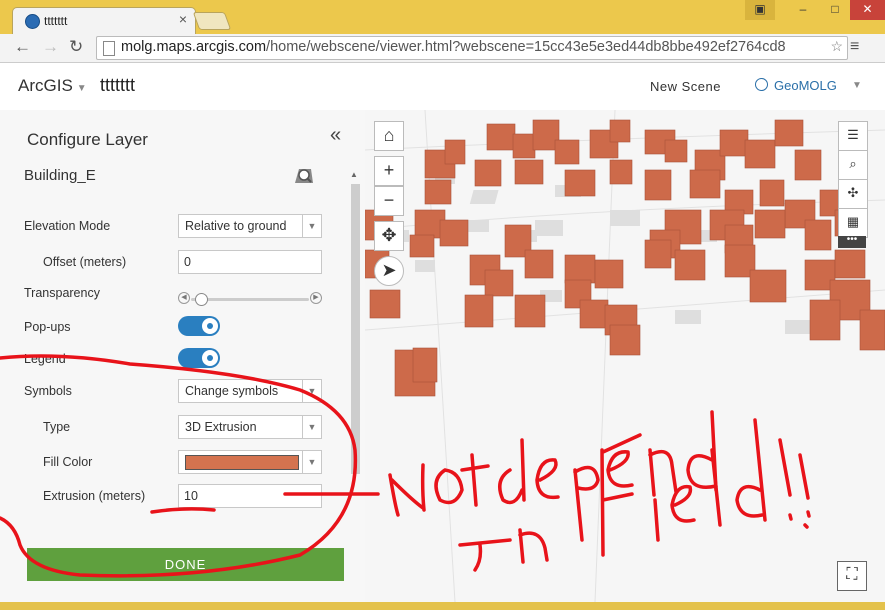 Image resolution: width=885 pixels, height=610 pixels. What do you see at coordinates (94, 496) in the screenshot?
I see `extrusion-label: Extrusion (meters)` at bounding box center [94, 496].